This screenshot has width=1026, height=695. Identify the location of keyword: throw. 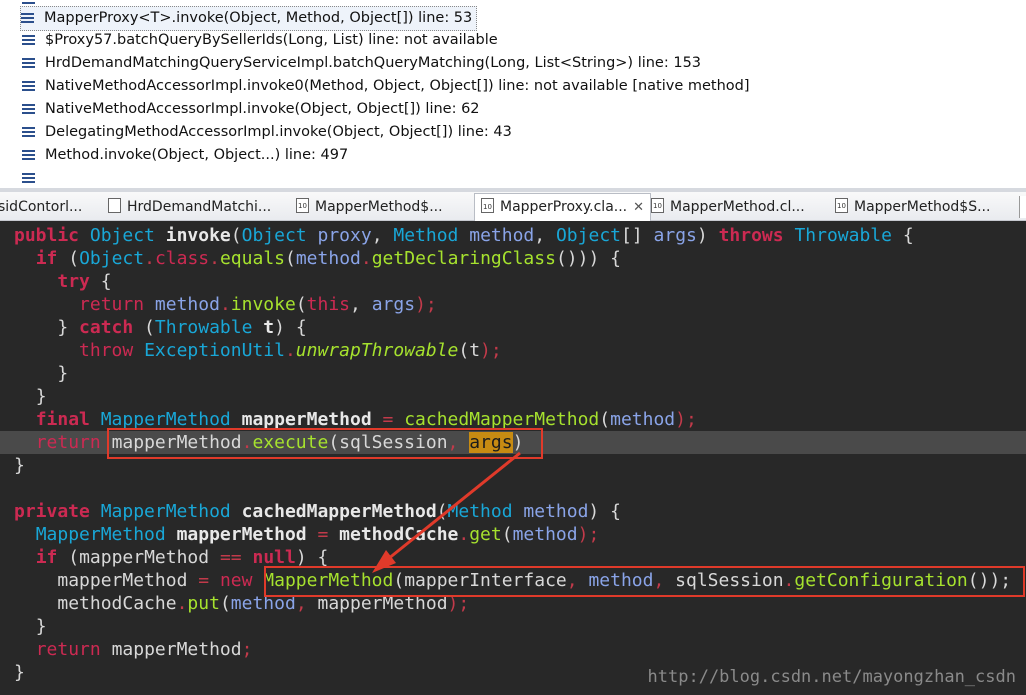
(106, 350).